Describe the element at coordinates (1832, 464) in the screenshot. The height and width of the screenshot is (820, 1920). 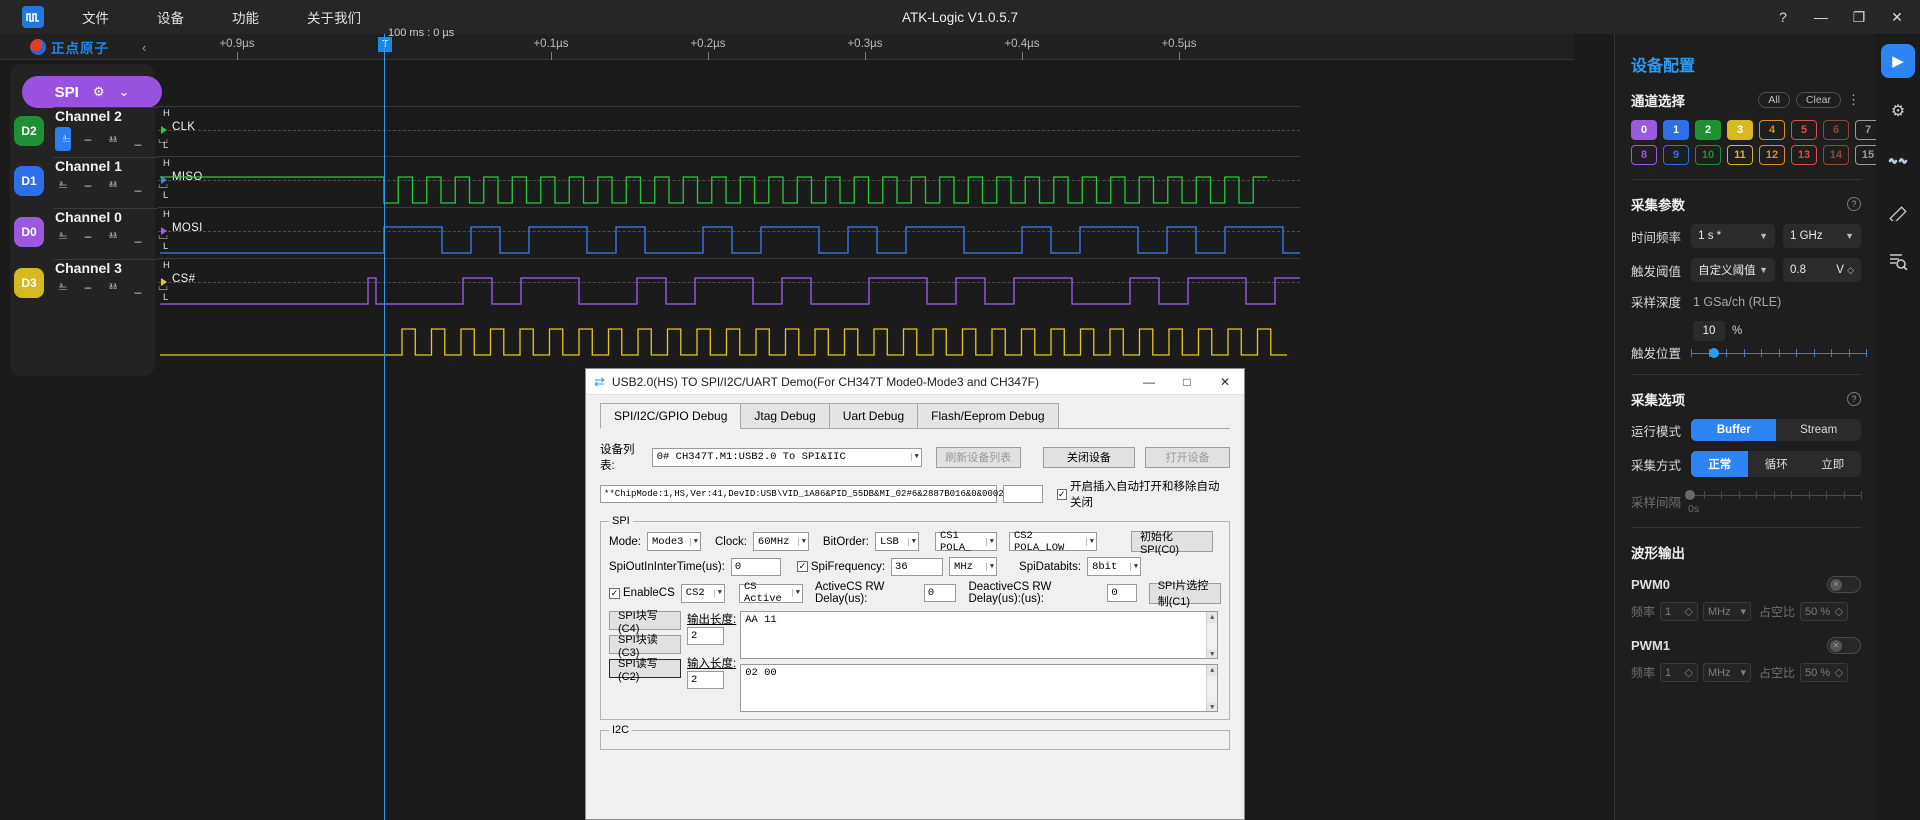
I see `segment-立即: 立即` at that location.